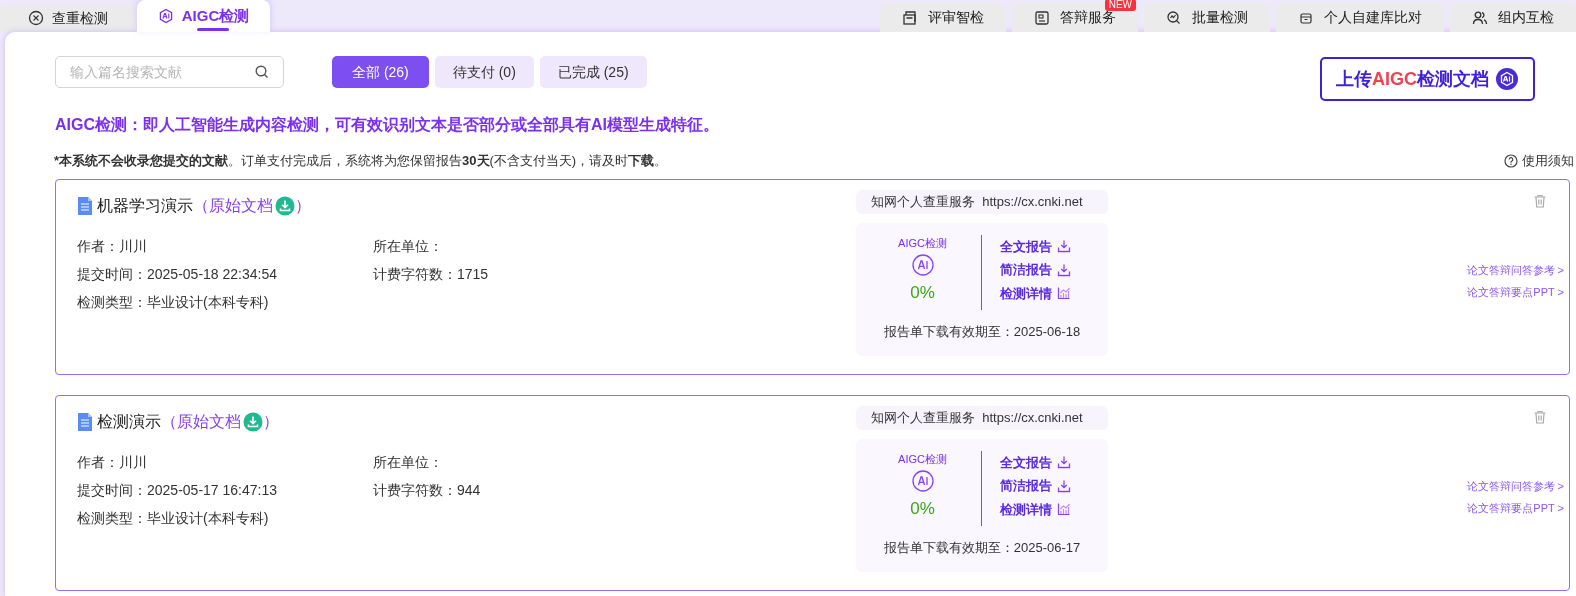 Image resolution: width=1576 pixels, height=596 pixels. What do you see at coordinates (982, 547) in the screenshot?
I see `validity-date: 报告单下载有效期至：2025-06-17` at bounding box center [982, 547].